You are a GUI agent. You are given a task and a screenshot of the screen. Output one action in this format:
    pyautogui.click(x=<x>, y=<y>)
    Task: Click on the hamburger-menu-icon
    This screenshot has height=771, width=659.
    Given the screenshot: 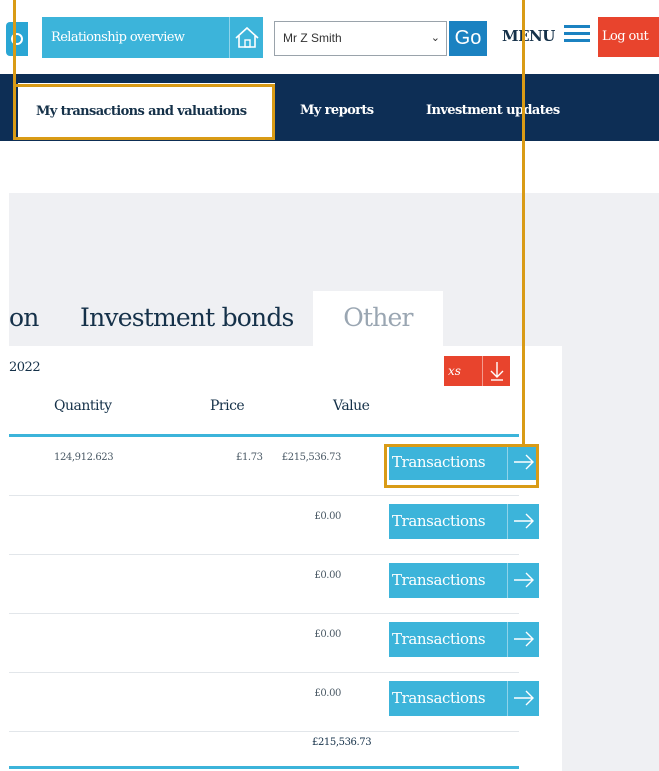 What is the action you would take?
    pyautogui.click(x=577, y=37)
    